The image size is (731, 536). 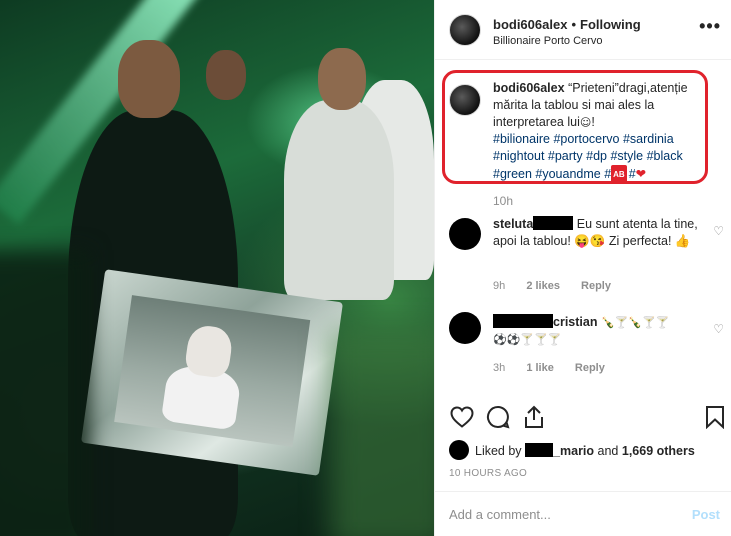 I want to click on hashtag-heart: #, so click(x=632, y=174).